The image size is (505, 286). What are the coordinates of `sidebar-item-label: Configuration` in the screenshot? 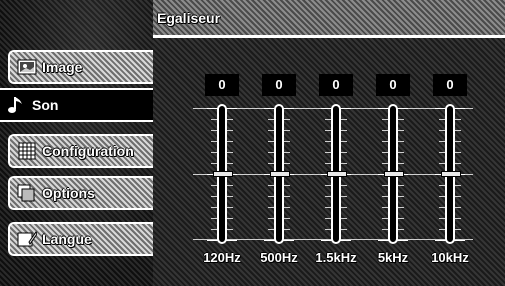 It's located at (88, 151).